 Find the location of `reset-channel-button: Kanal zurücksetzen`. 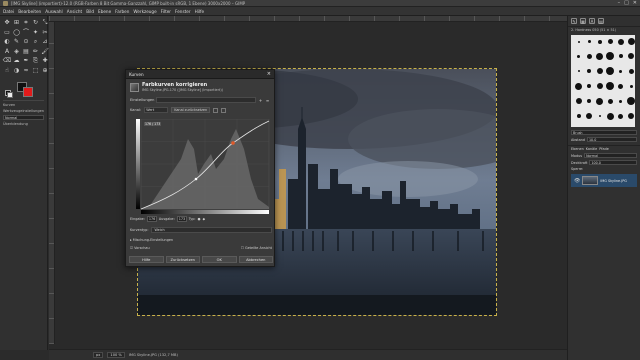

reset-channel-button: Kanal zurücksetzen is located at coordinates (191, 110).